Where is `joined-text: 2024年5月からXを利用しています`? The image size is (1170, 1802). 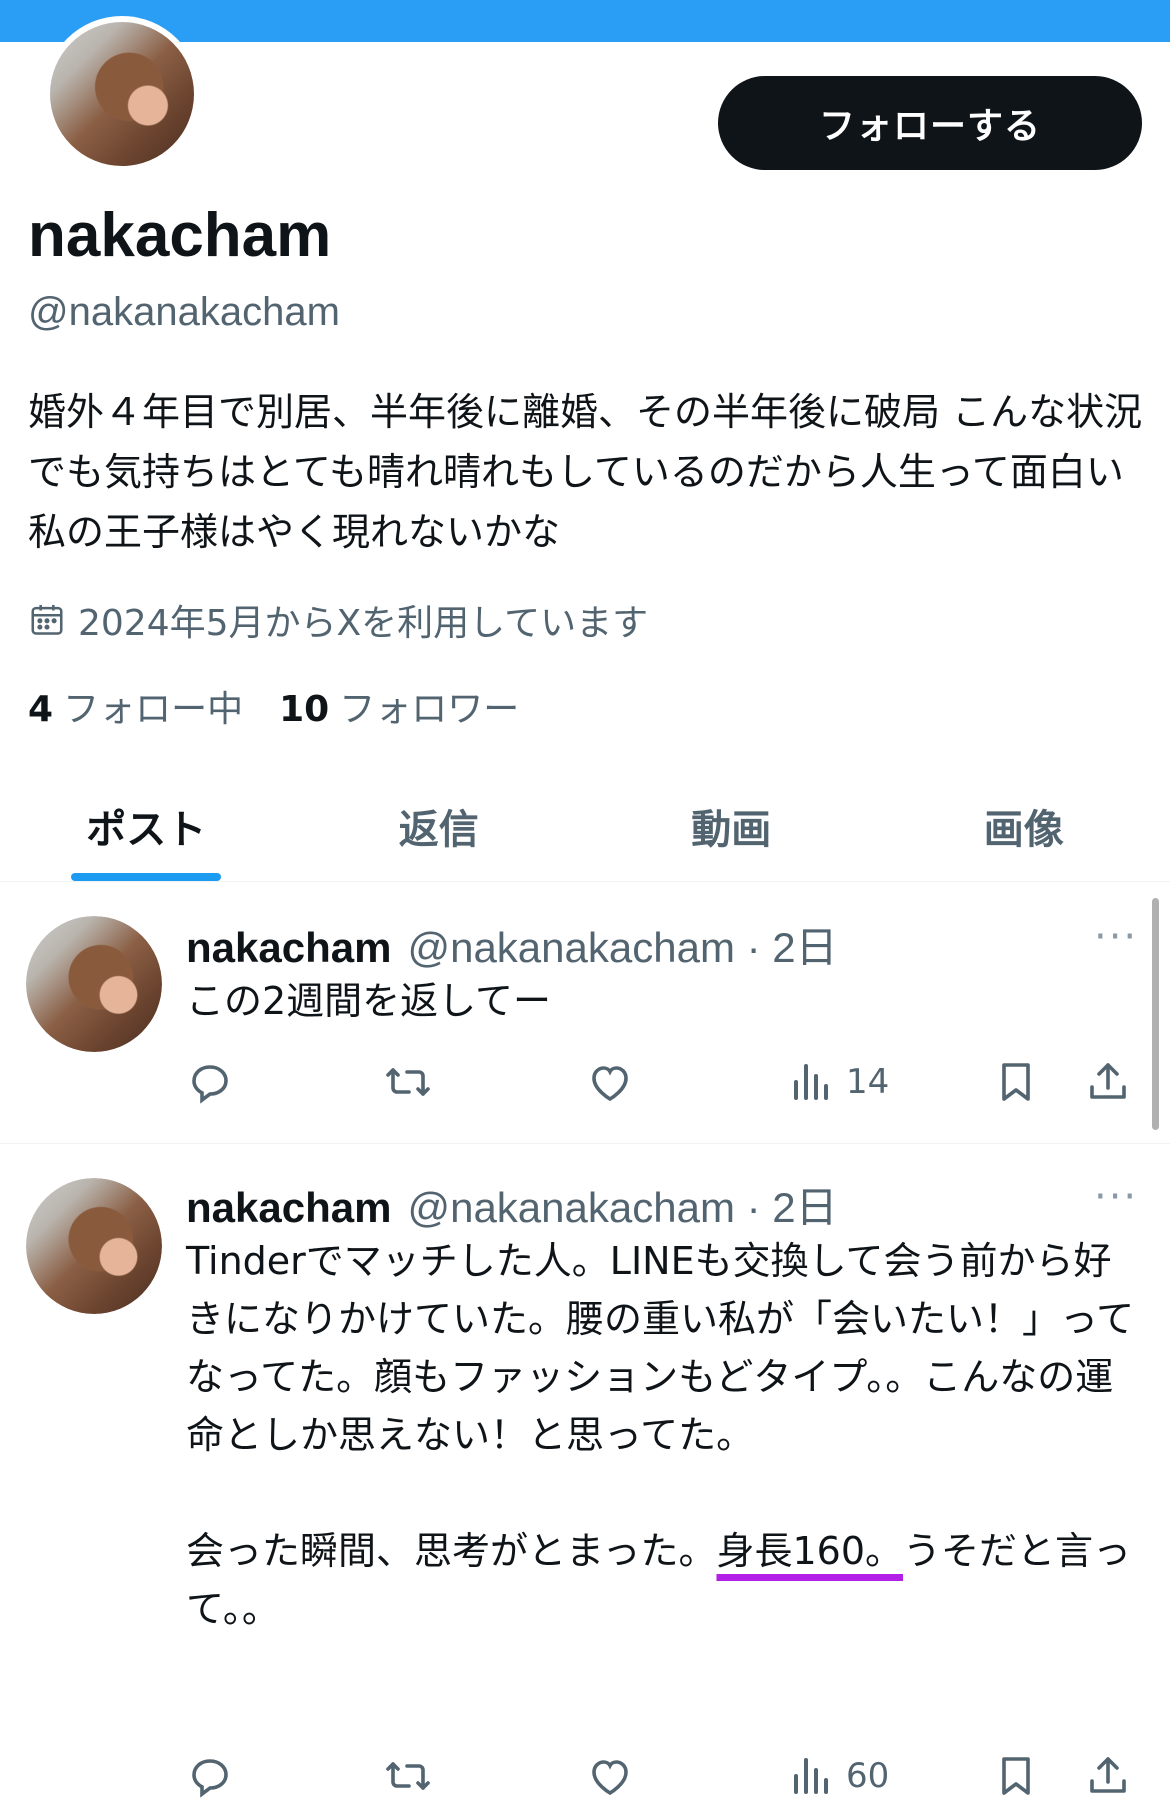
joined-text: 2024年5月からXを利用しています is located at coordinates (363, 623).